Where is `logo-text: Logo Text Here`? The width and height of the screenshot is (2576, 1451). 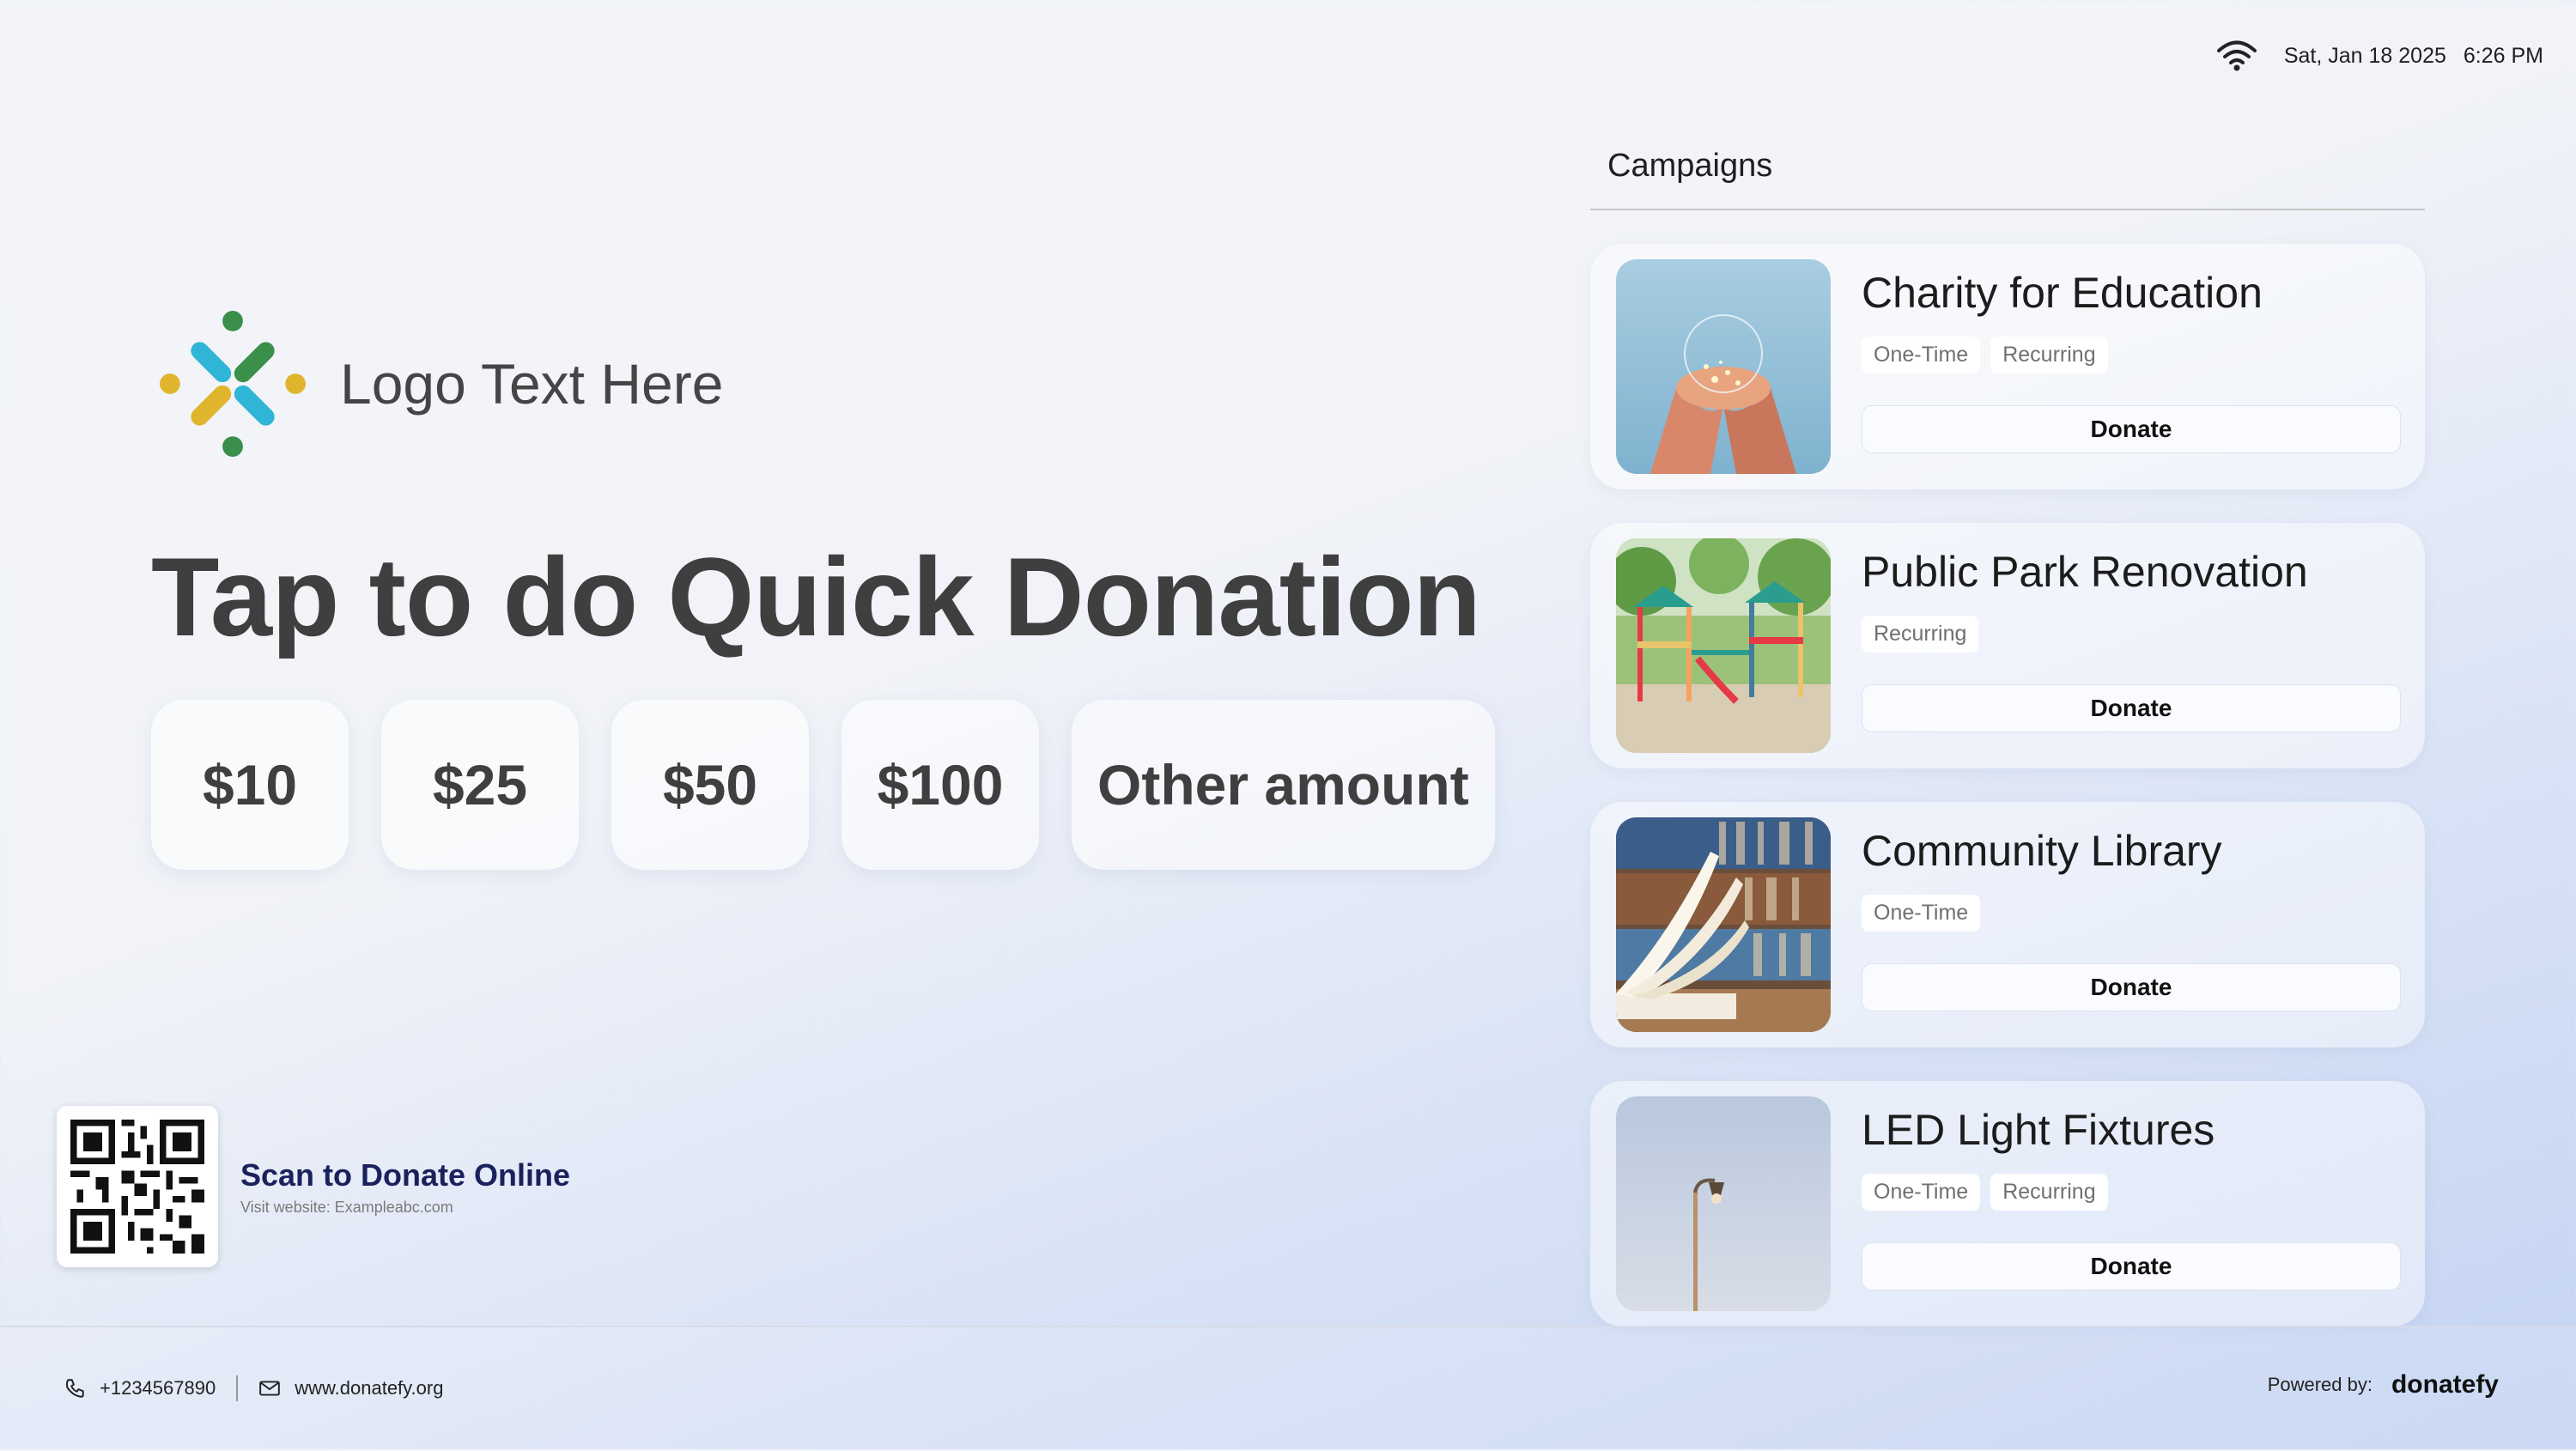 logo-text: Logo Text Here is located at coordinates (532, 384).